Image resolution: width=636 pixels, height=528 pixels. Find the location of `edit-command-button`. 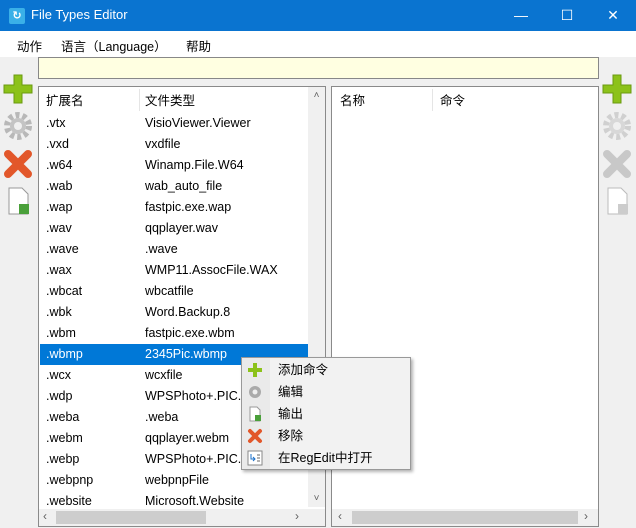

edit-command-button is located at coordinates (617, 126).